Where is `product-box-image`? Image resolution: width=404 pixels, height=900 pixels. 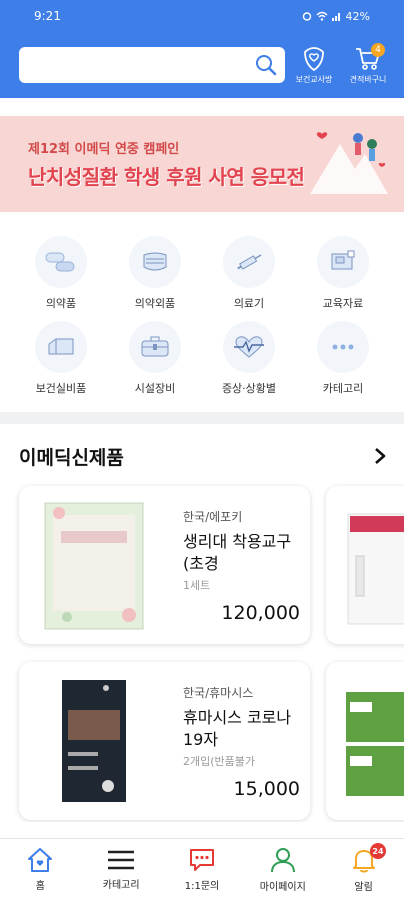 product-box-image is located at coordinates (94, 741).